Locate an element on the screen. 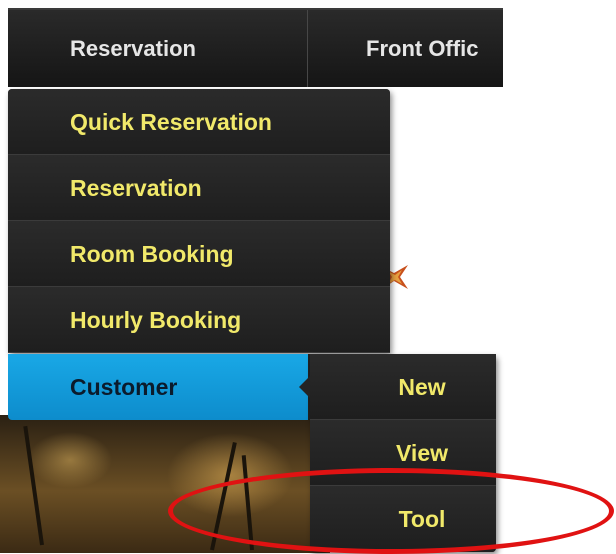  menu-item-reservation: Reservation is located at coordinates (199, 188).